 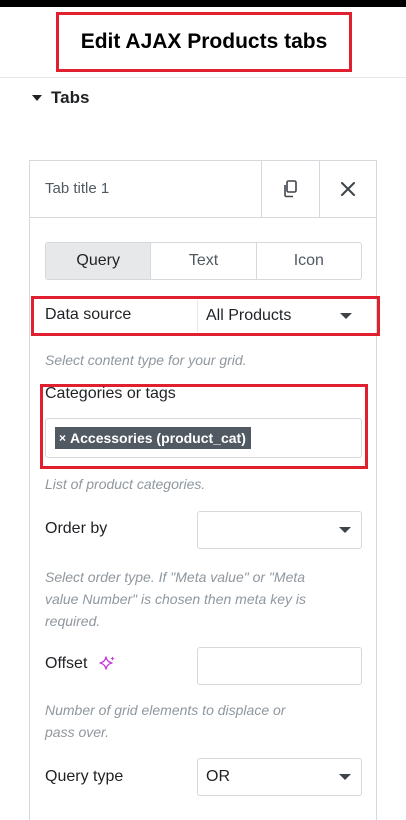 What do you see at coordinates (125, 484) in the screenshot?
I see `categories-hint: List of product categories.` at bounding box center [125, 484].